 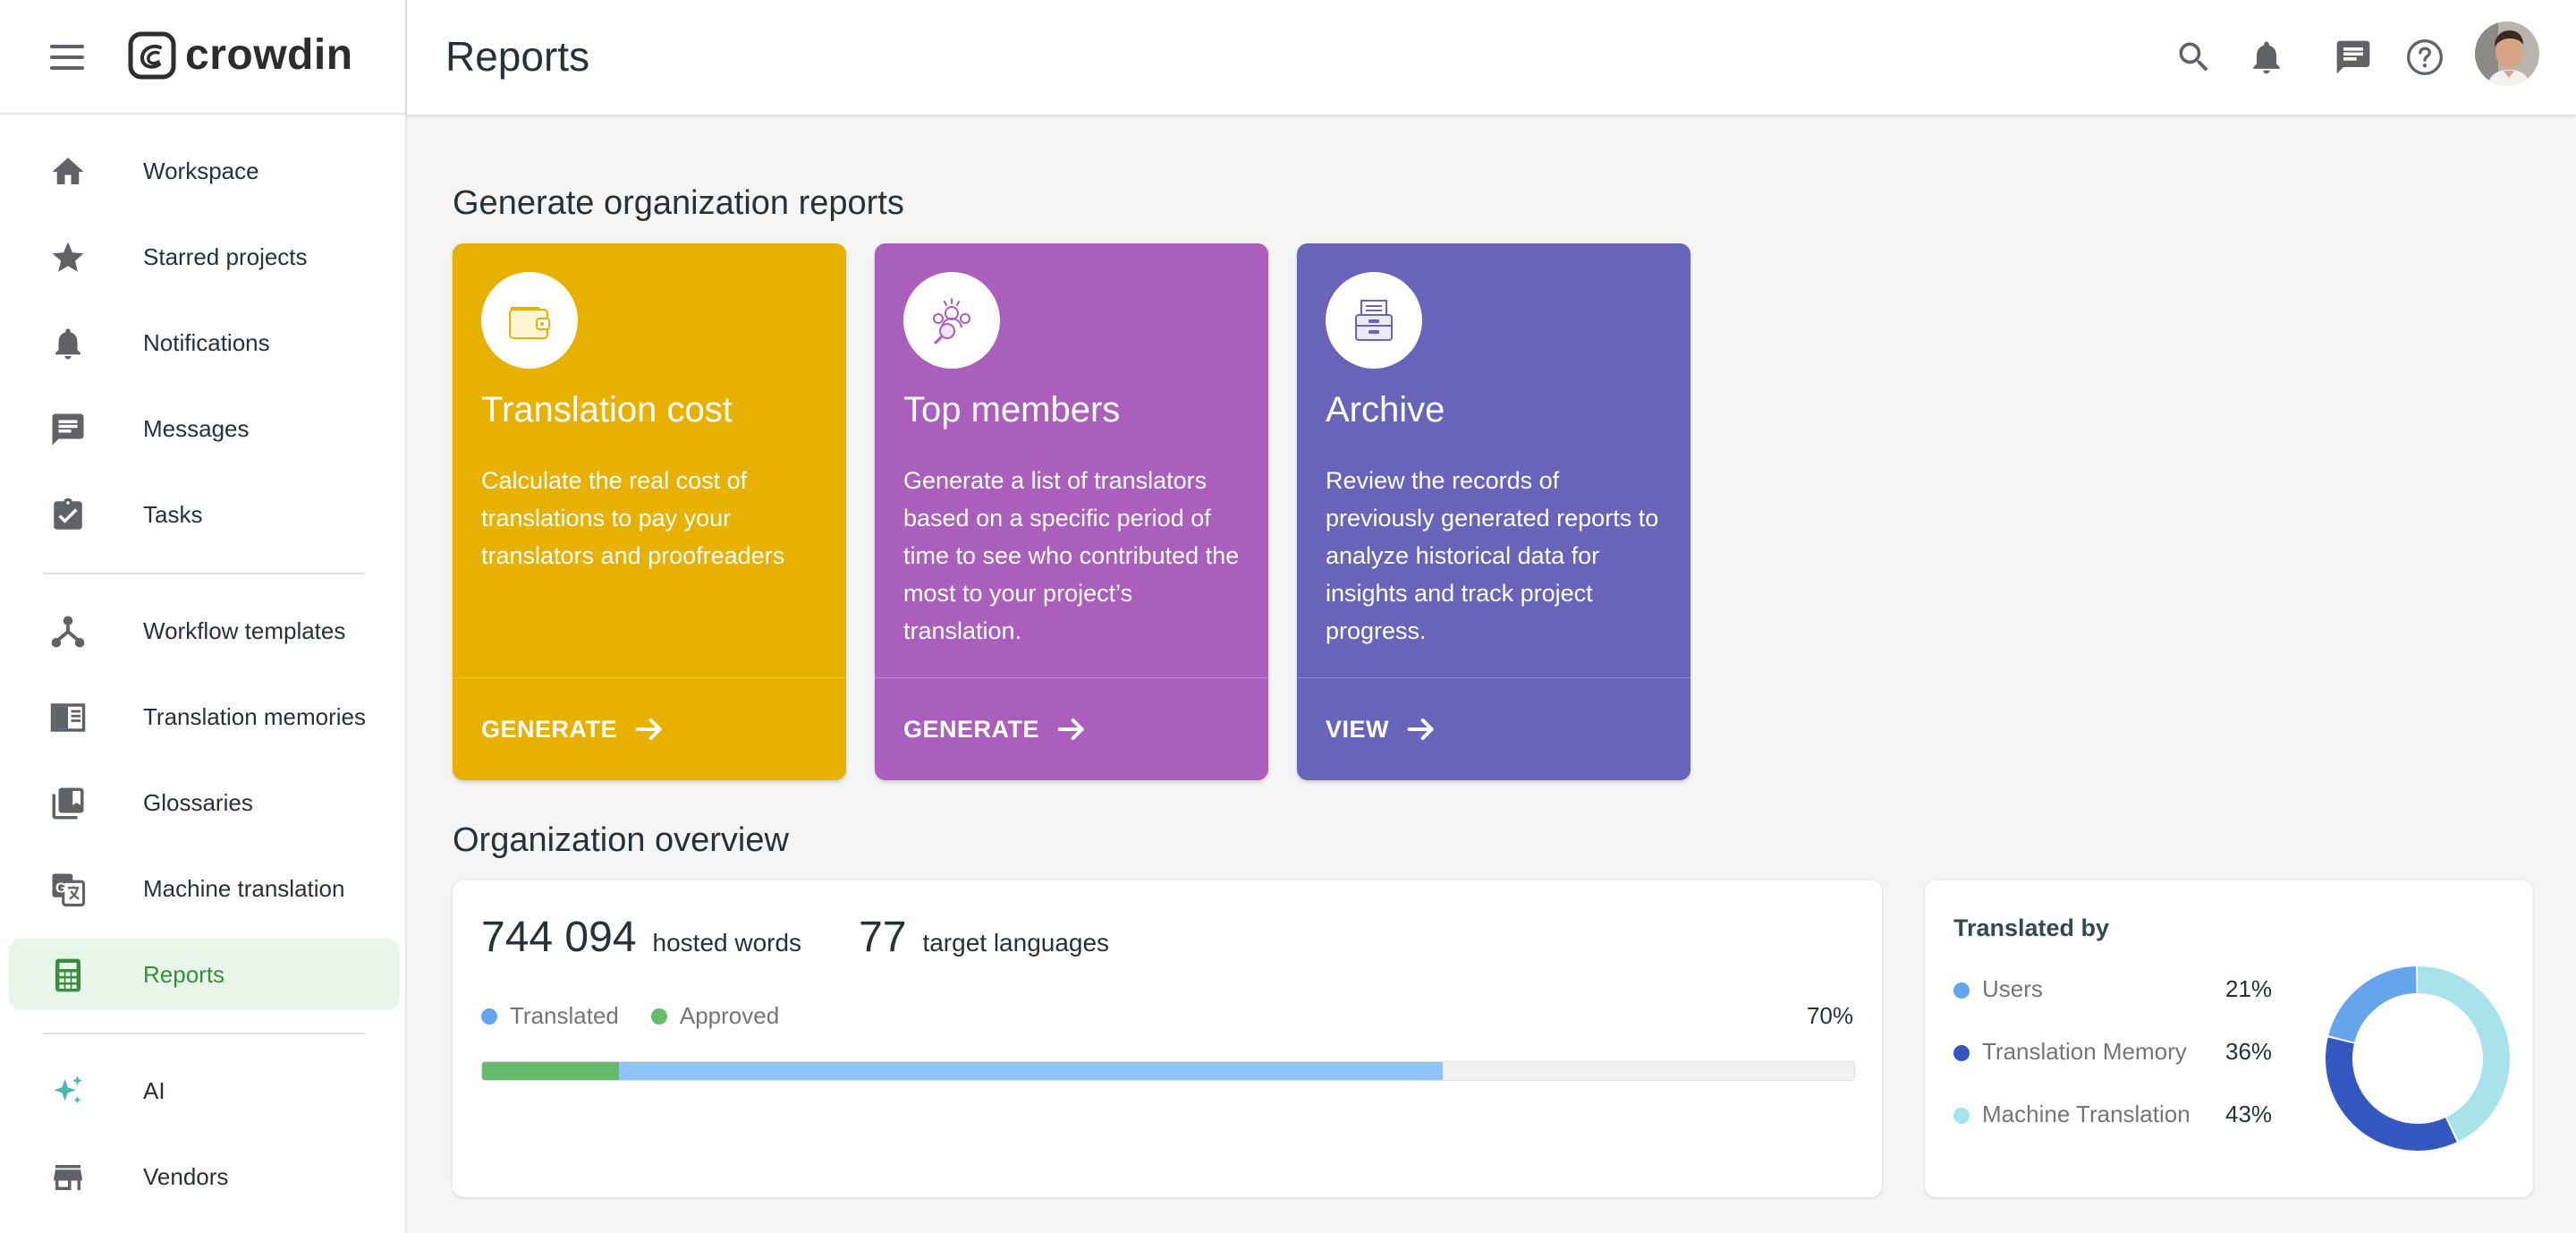 I want to click on wallet-icon, so click(x=529, y=323).